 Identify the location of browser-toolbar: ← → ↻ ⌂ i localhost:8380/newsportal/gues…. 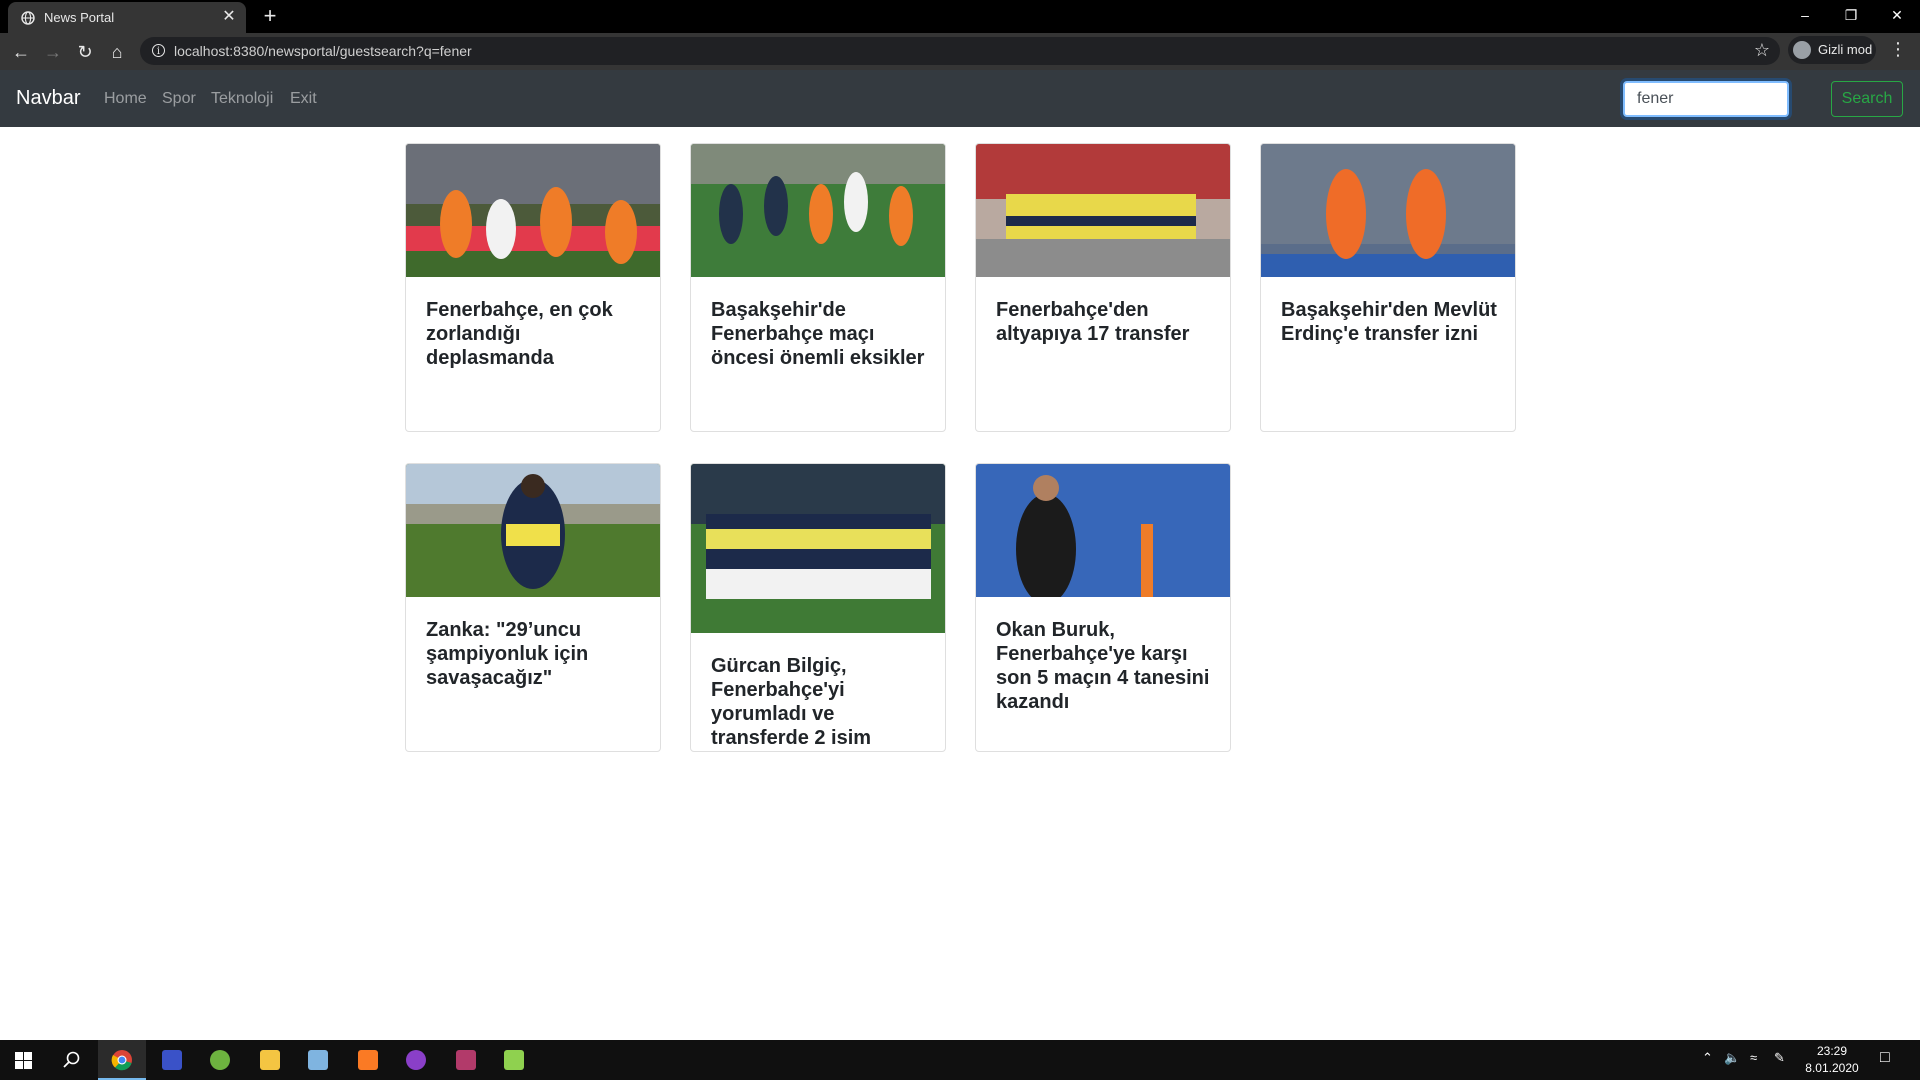
(960, 51).